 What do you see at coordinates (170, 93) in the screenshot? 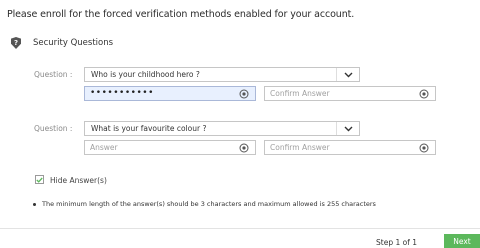
I see `answer-field-1: •••••••••••` at bounding box center [170, 93].